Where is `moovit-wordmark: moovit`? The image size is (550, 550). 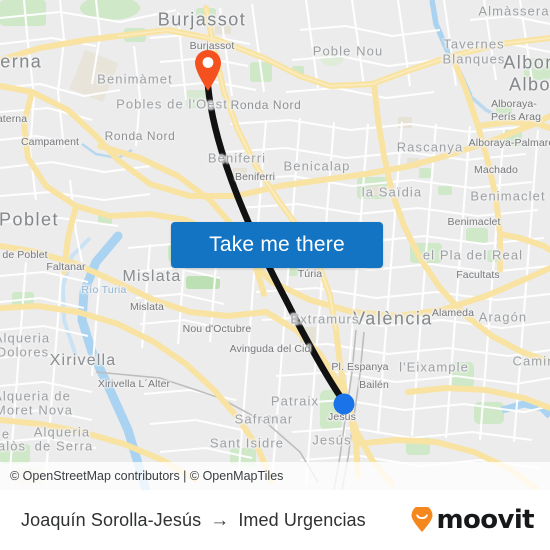 moovit-wordmark: moovit is located at coordinates (485, 520).